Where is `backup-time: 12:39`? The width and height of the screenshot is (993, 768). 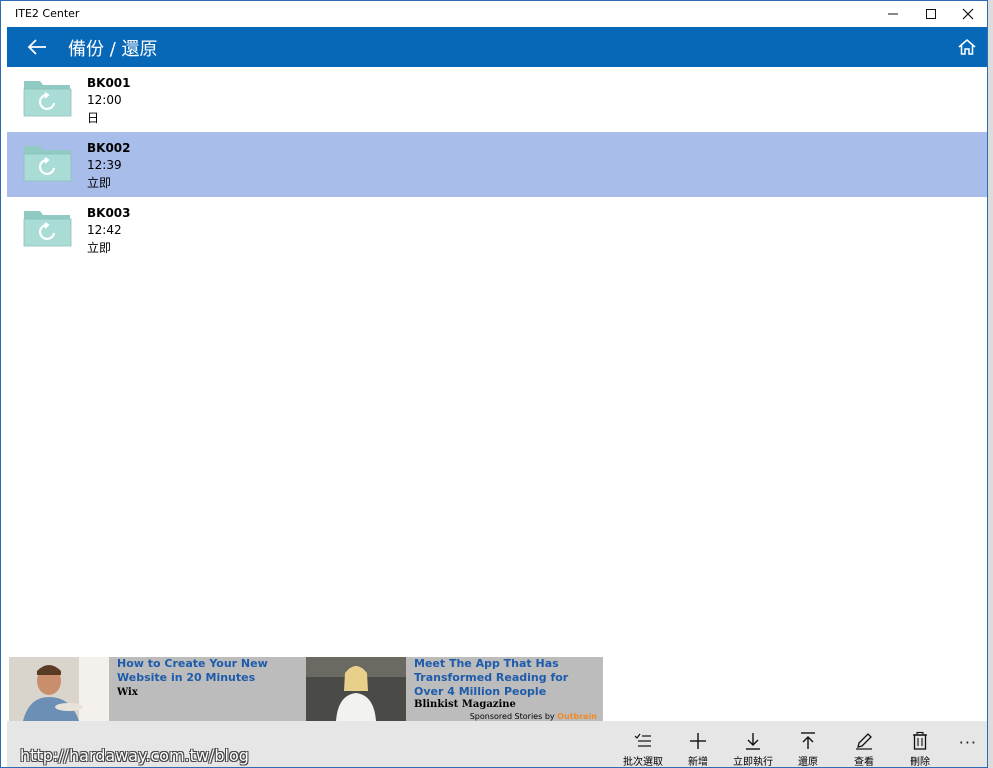 backup-time: 12:39 is located at coordinates (104, 165).